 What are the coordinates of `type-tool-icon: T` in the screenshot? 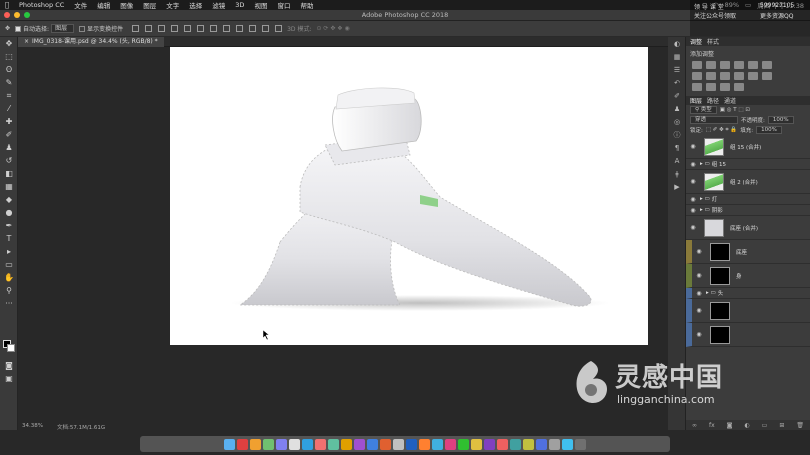 It's located at (9, 238).